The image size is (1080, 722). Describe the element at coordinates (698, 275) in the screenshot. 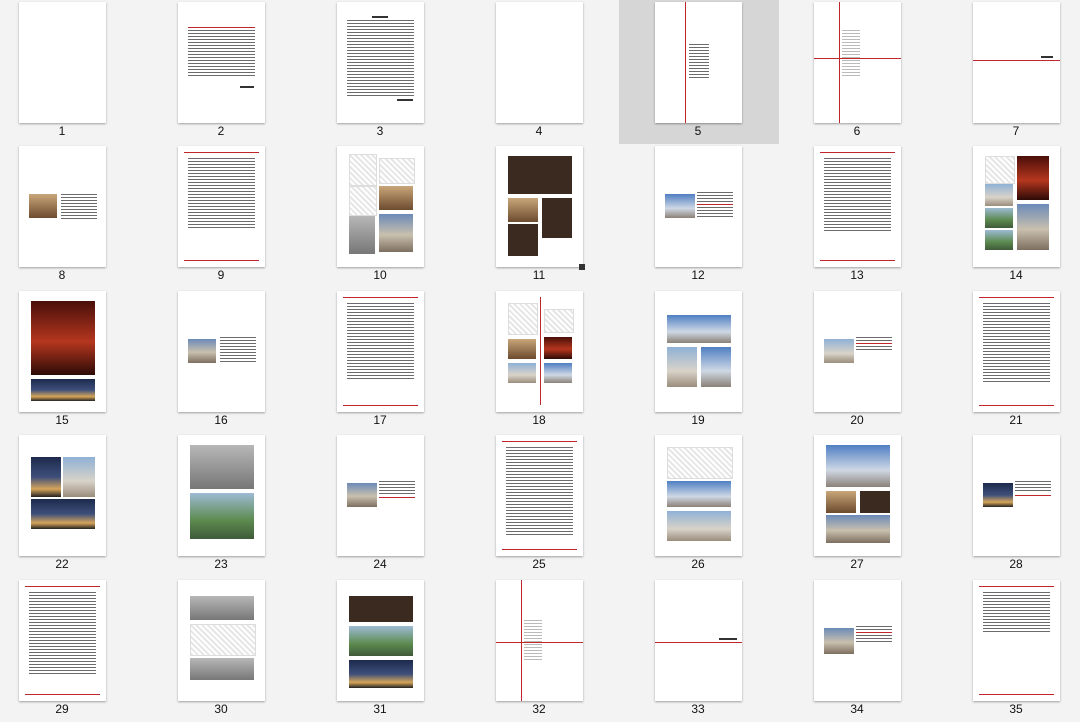

I see `page-number: 12` at that location.